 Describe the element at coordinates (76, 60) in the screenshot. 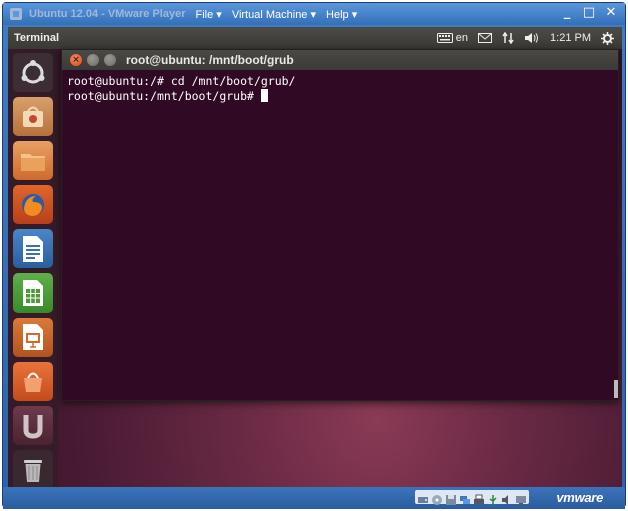

I see `terminal-close-button: ×` at that location.